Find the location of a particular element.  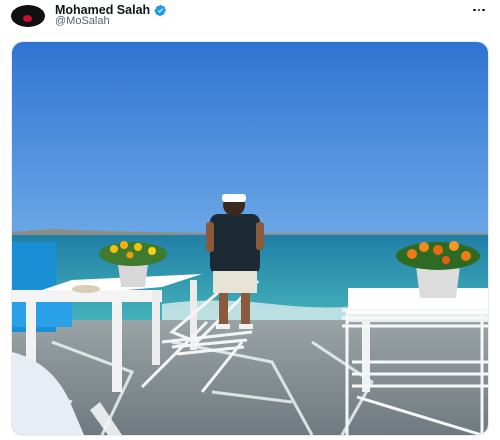

avatar is located at coordinates (28, 16).